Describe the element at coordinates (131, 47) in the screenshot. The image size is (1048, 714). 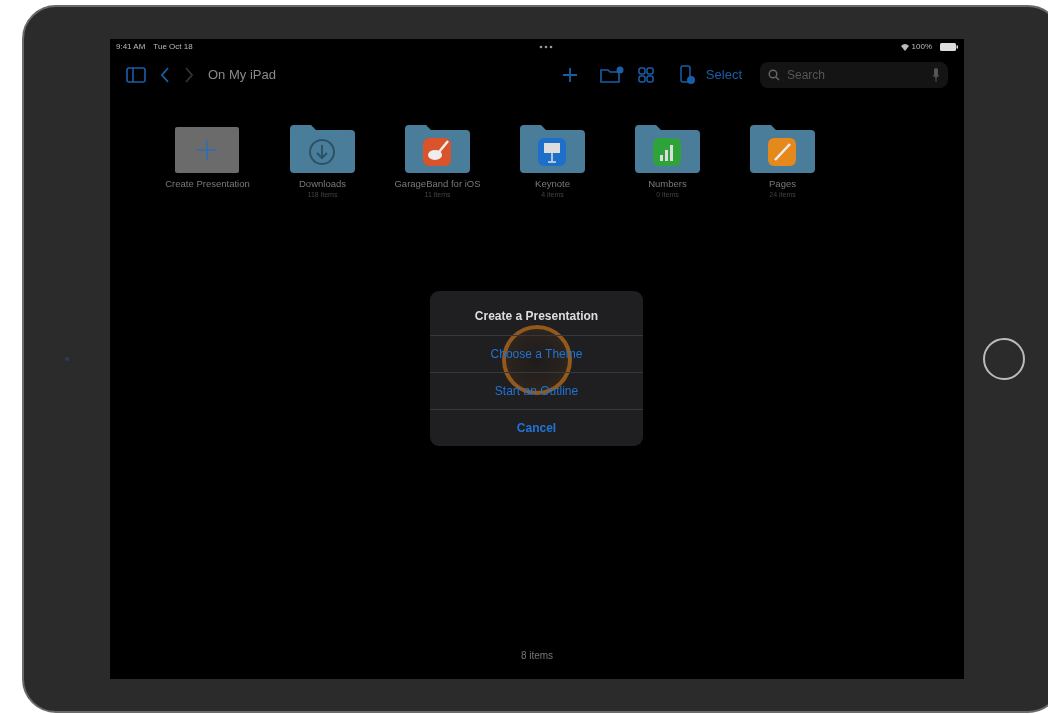
I see `status-time: 9:41 AM` at that location.